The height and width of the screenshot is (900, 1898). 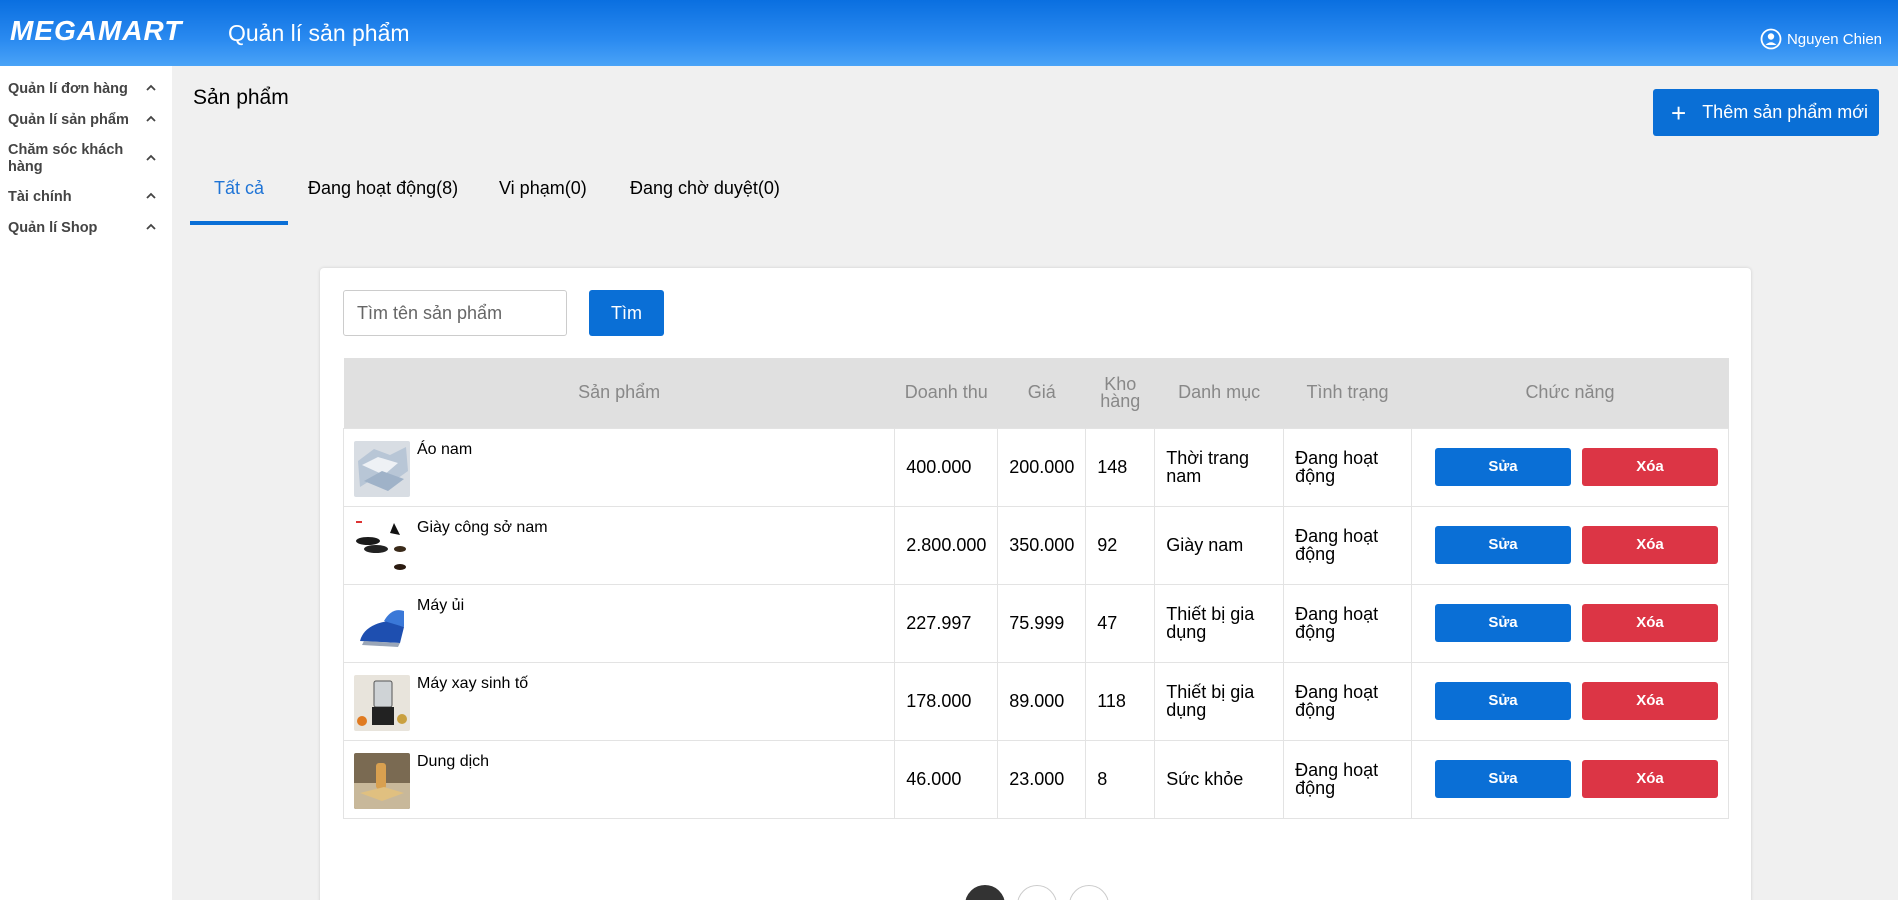 What do you see at coordinates (619, 701) in the screenshot?
I see `product-cell: Máy xay sinh tố` at bounding box center [619, 701].